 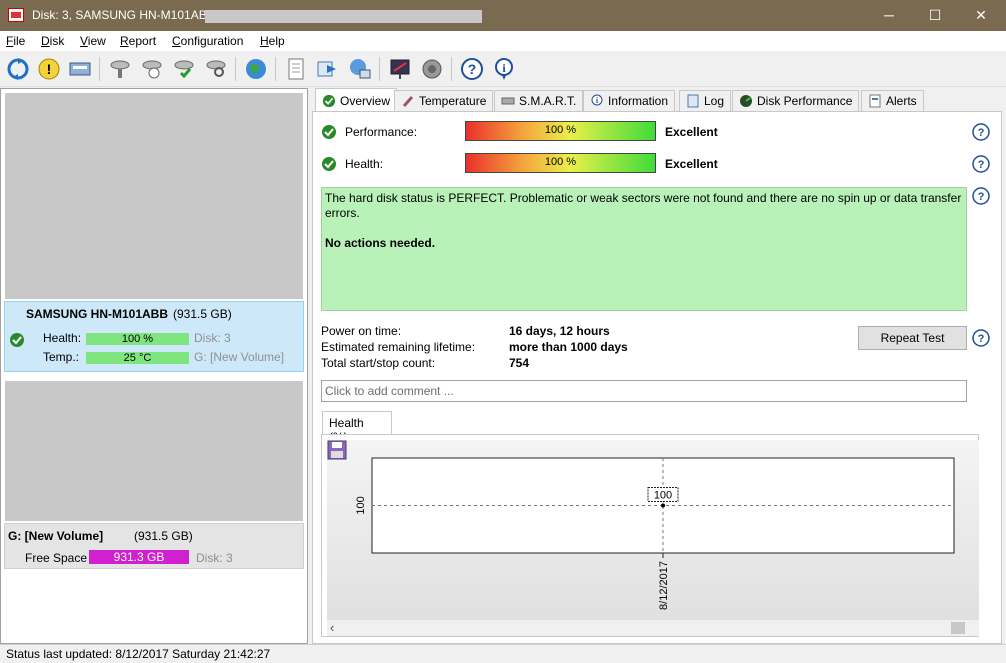 What do you see at coordinates (365, 100) in the screenshot?
I see `tab-overview-label: Overview` at bounding box center [365, 100].